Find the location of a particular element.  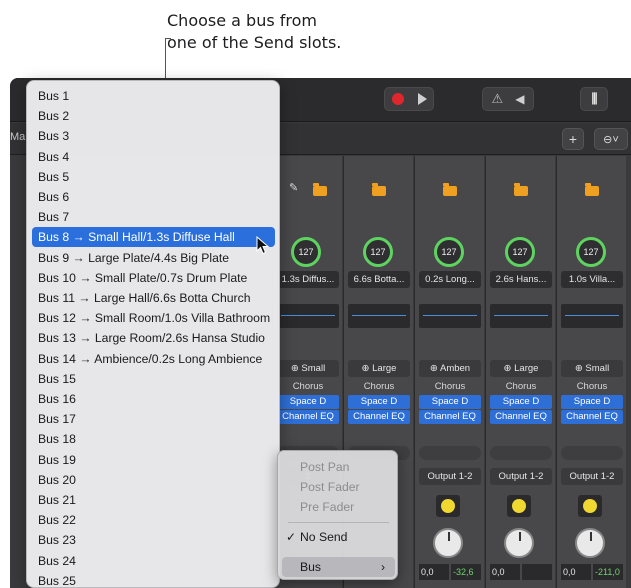

eq-display is located at coordinates (521, 316).